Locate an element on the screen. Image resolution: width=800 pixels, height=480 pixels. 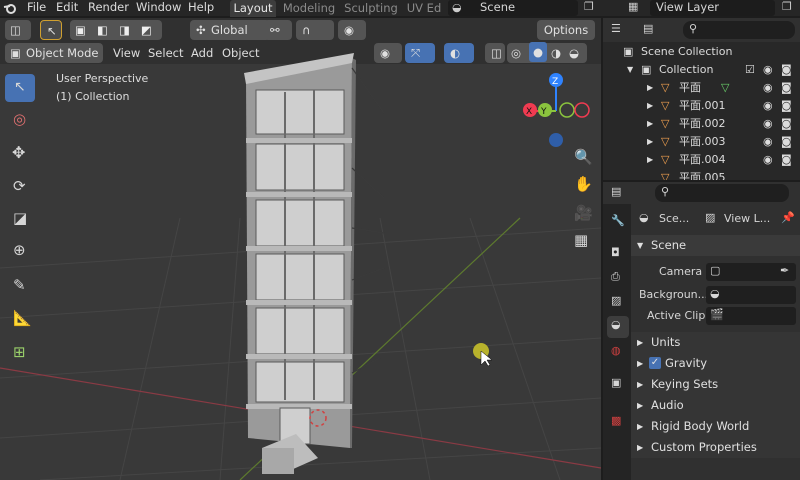
panel-scene: ▼ Scene is located at coordinates (715, 245).